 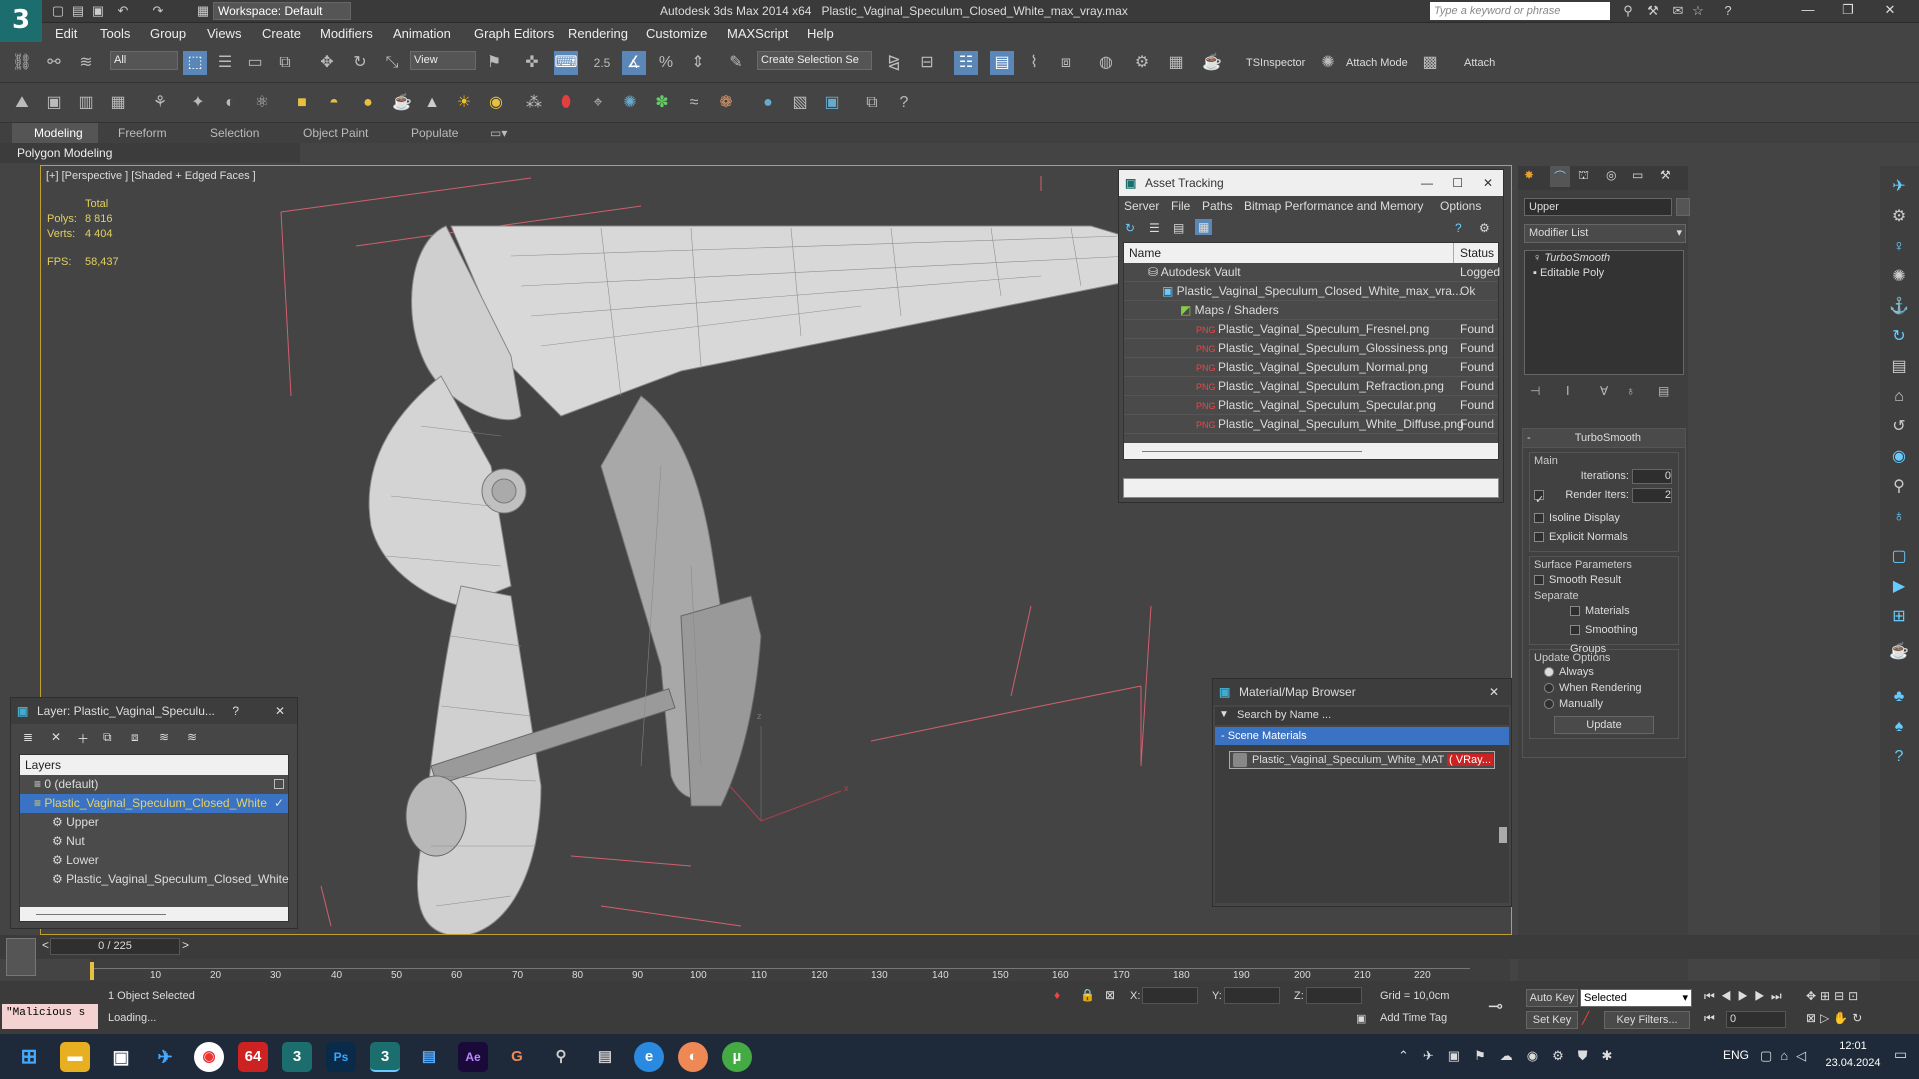 What do you see at coordinates (346, 33) in the screenshot?
I see `menu-modifiers: Modifiers` at bounding box center [346, 33].